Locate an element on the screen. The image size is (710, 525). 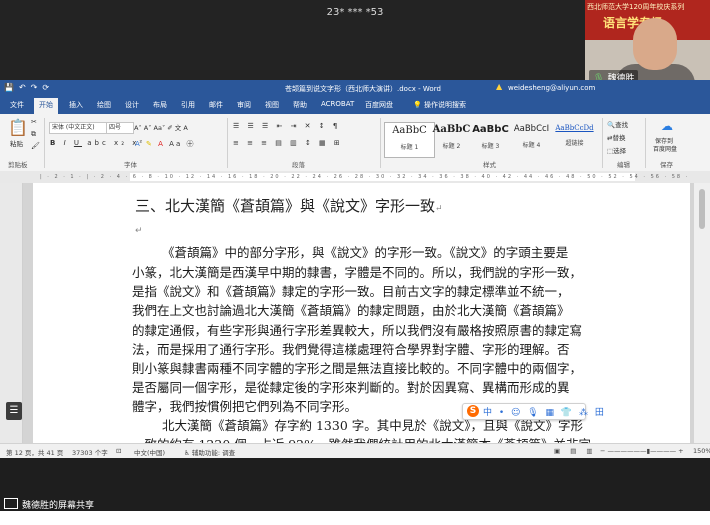
view-mode-icons: ▣ ▤ ▥ is located at coordinates (575, 451).